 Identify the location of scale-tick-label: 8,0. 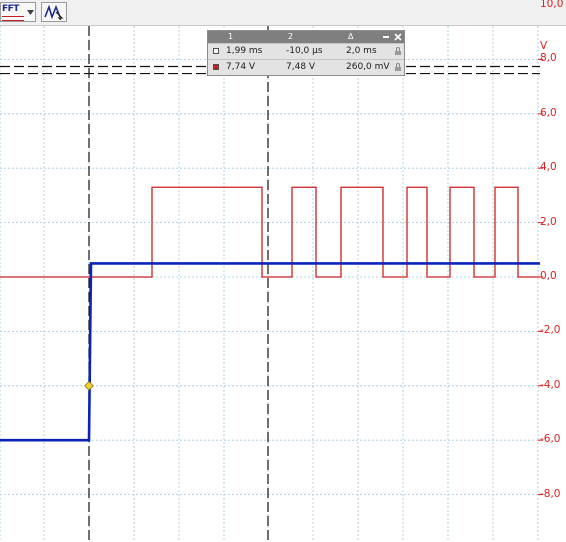
(548, 58).